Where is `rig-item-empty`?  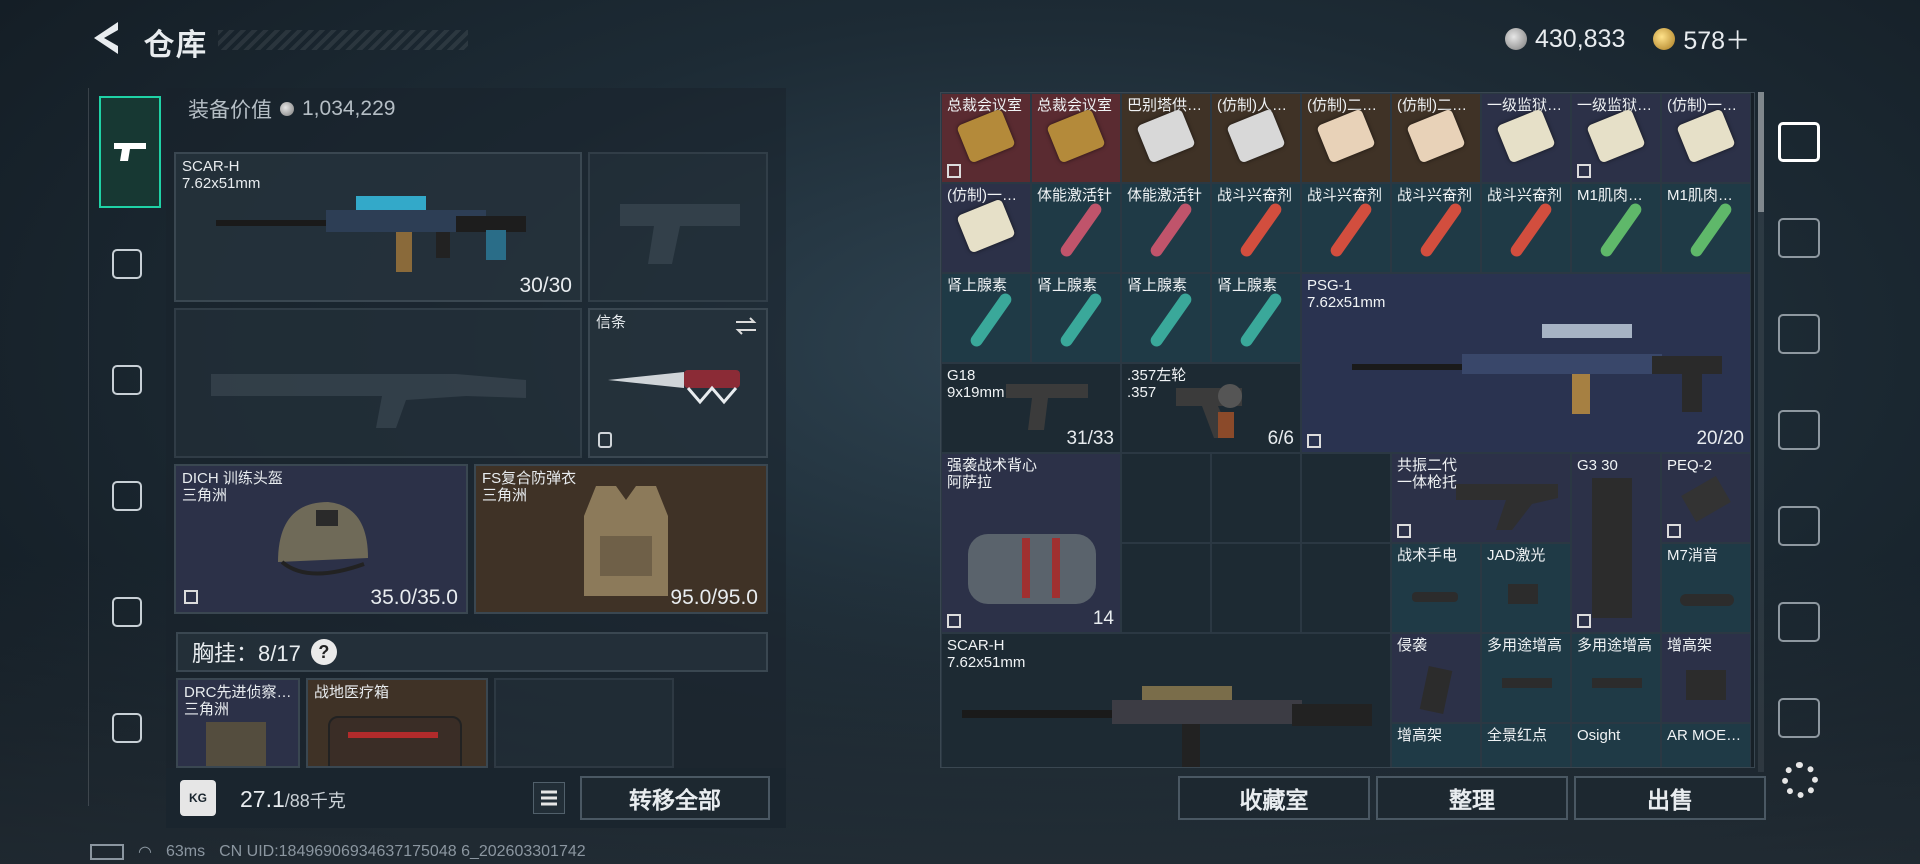 rig-item-empty is located at coordinates (584, 723).